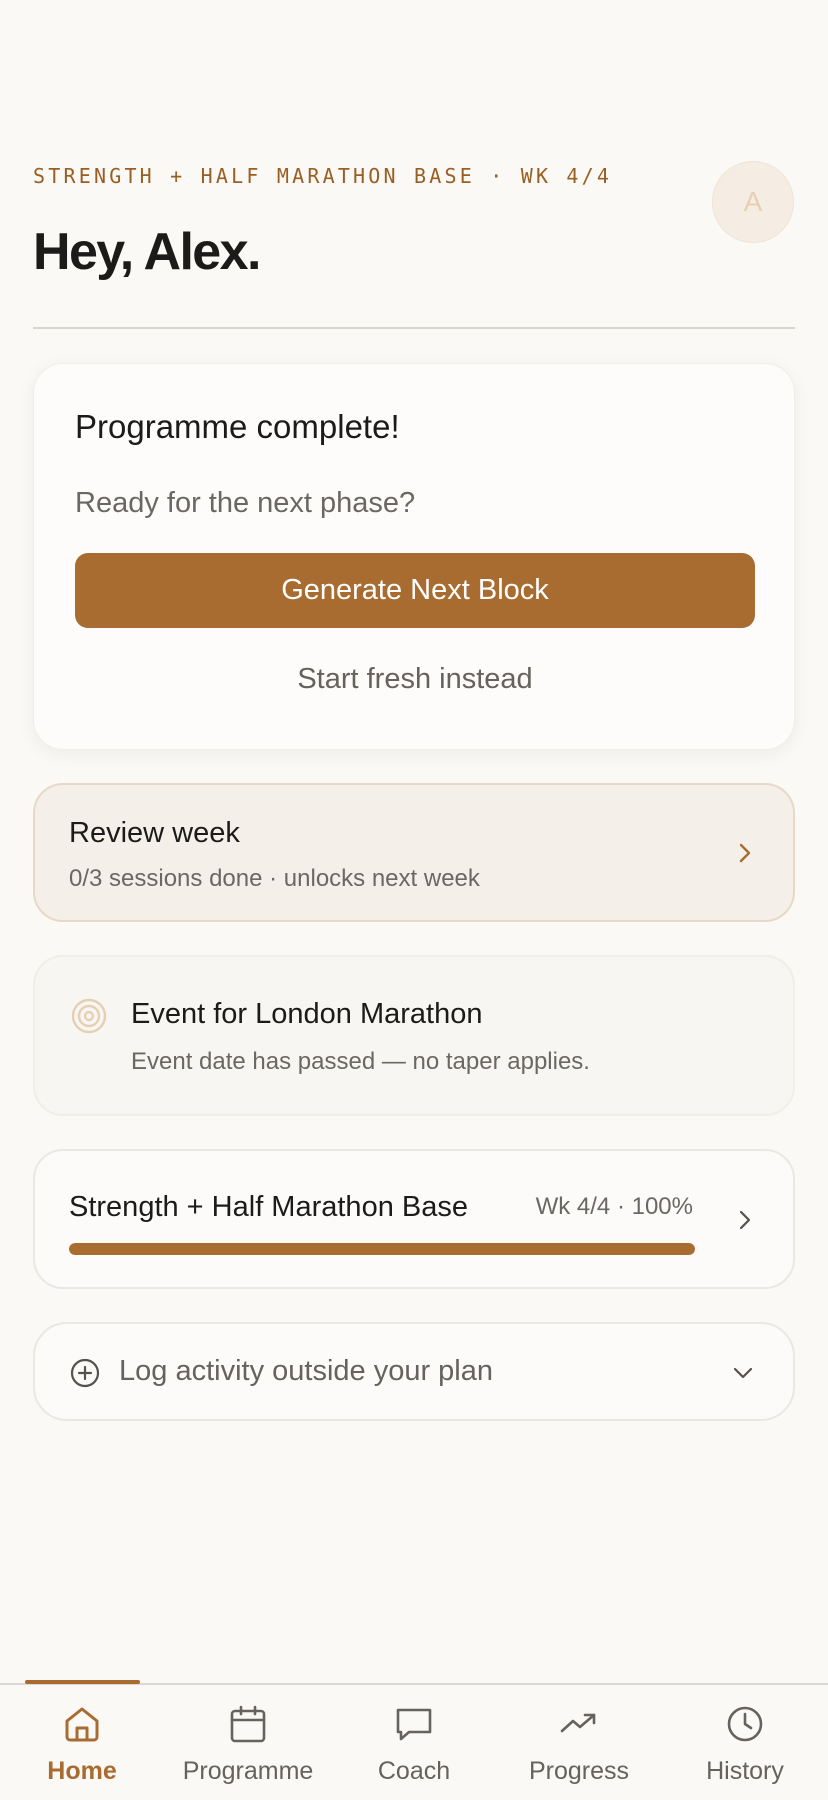 The image size is (828, 1800). I want to click on start-fresh-link: Start fresh instead, so click(415, 679).